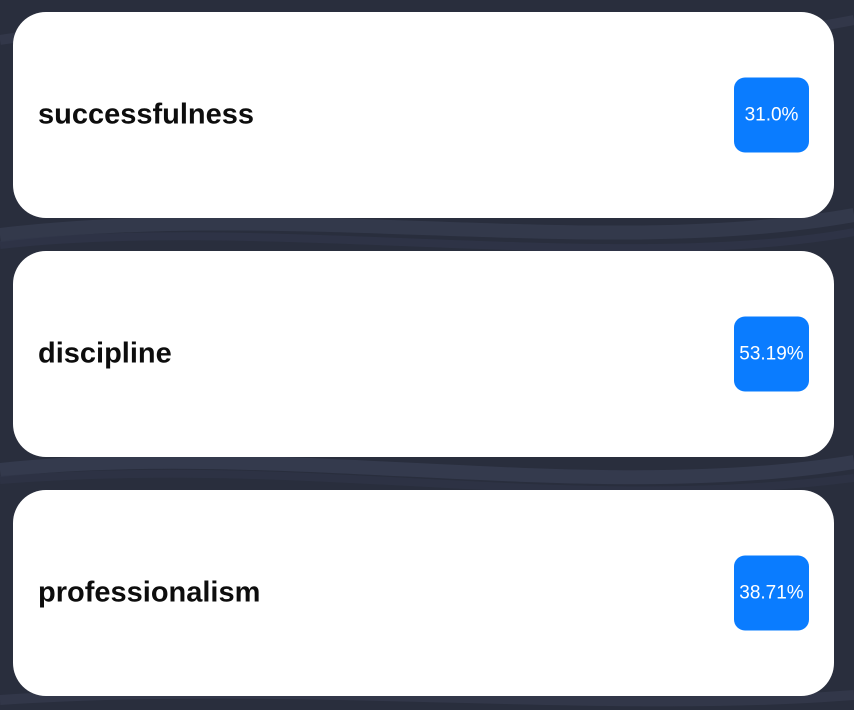 This screenshot has width=854, height=710. I want to click on percent-badge: 53.19%, so click(771, 354).